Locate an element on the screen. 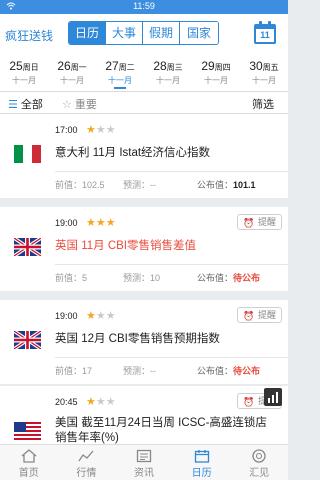  italy-flag-icon is located at coordinates (27, 154).